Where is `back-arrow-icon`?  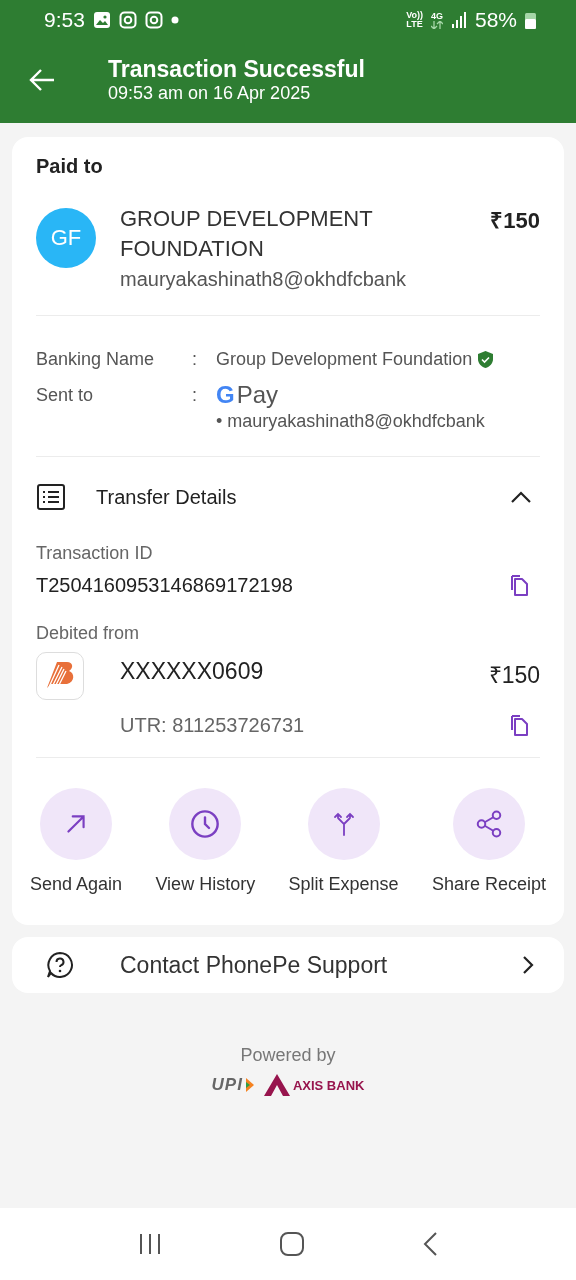 back-arrow-icon is located at coordinates (42, 80).